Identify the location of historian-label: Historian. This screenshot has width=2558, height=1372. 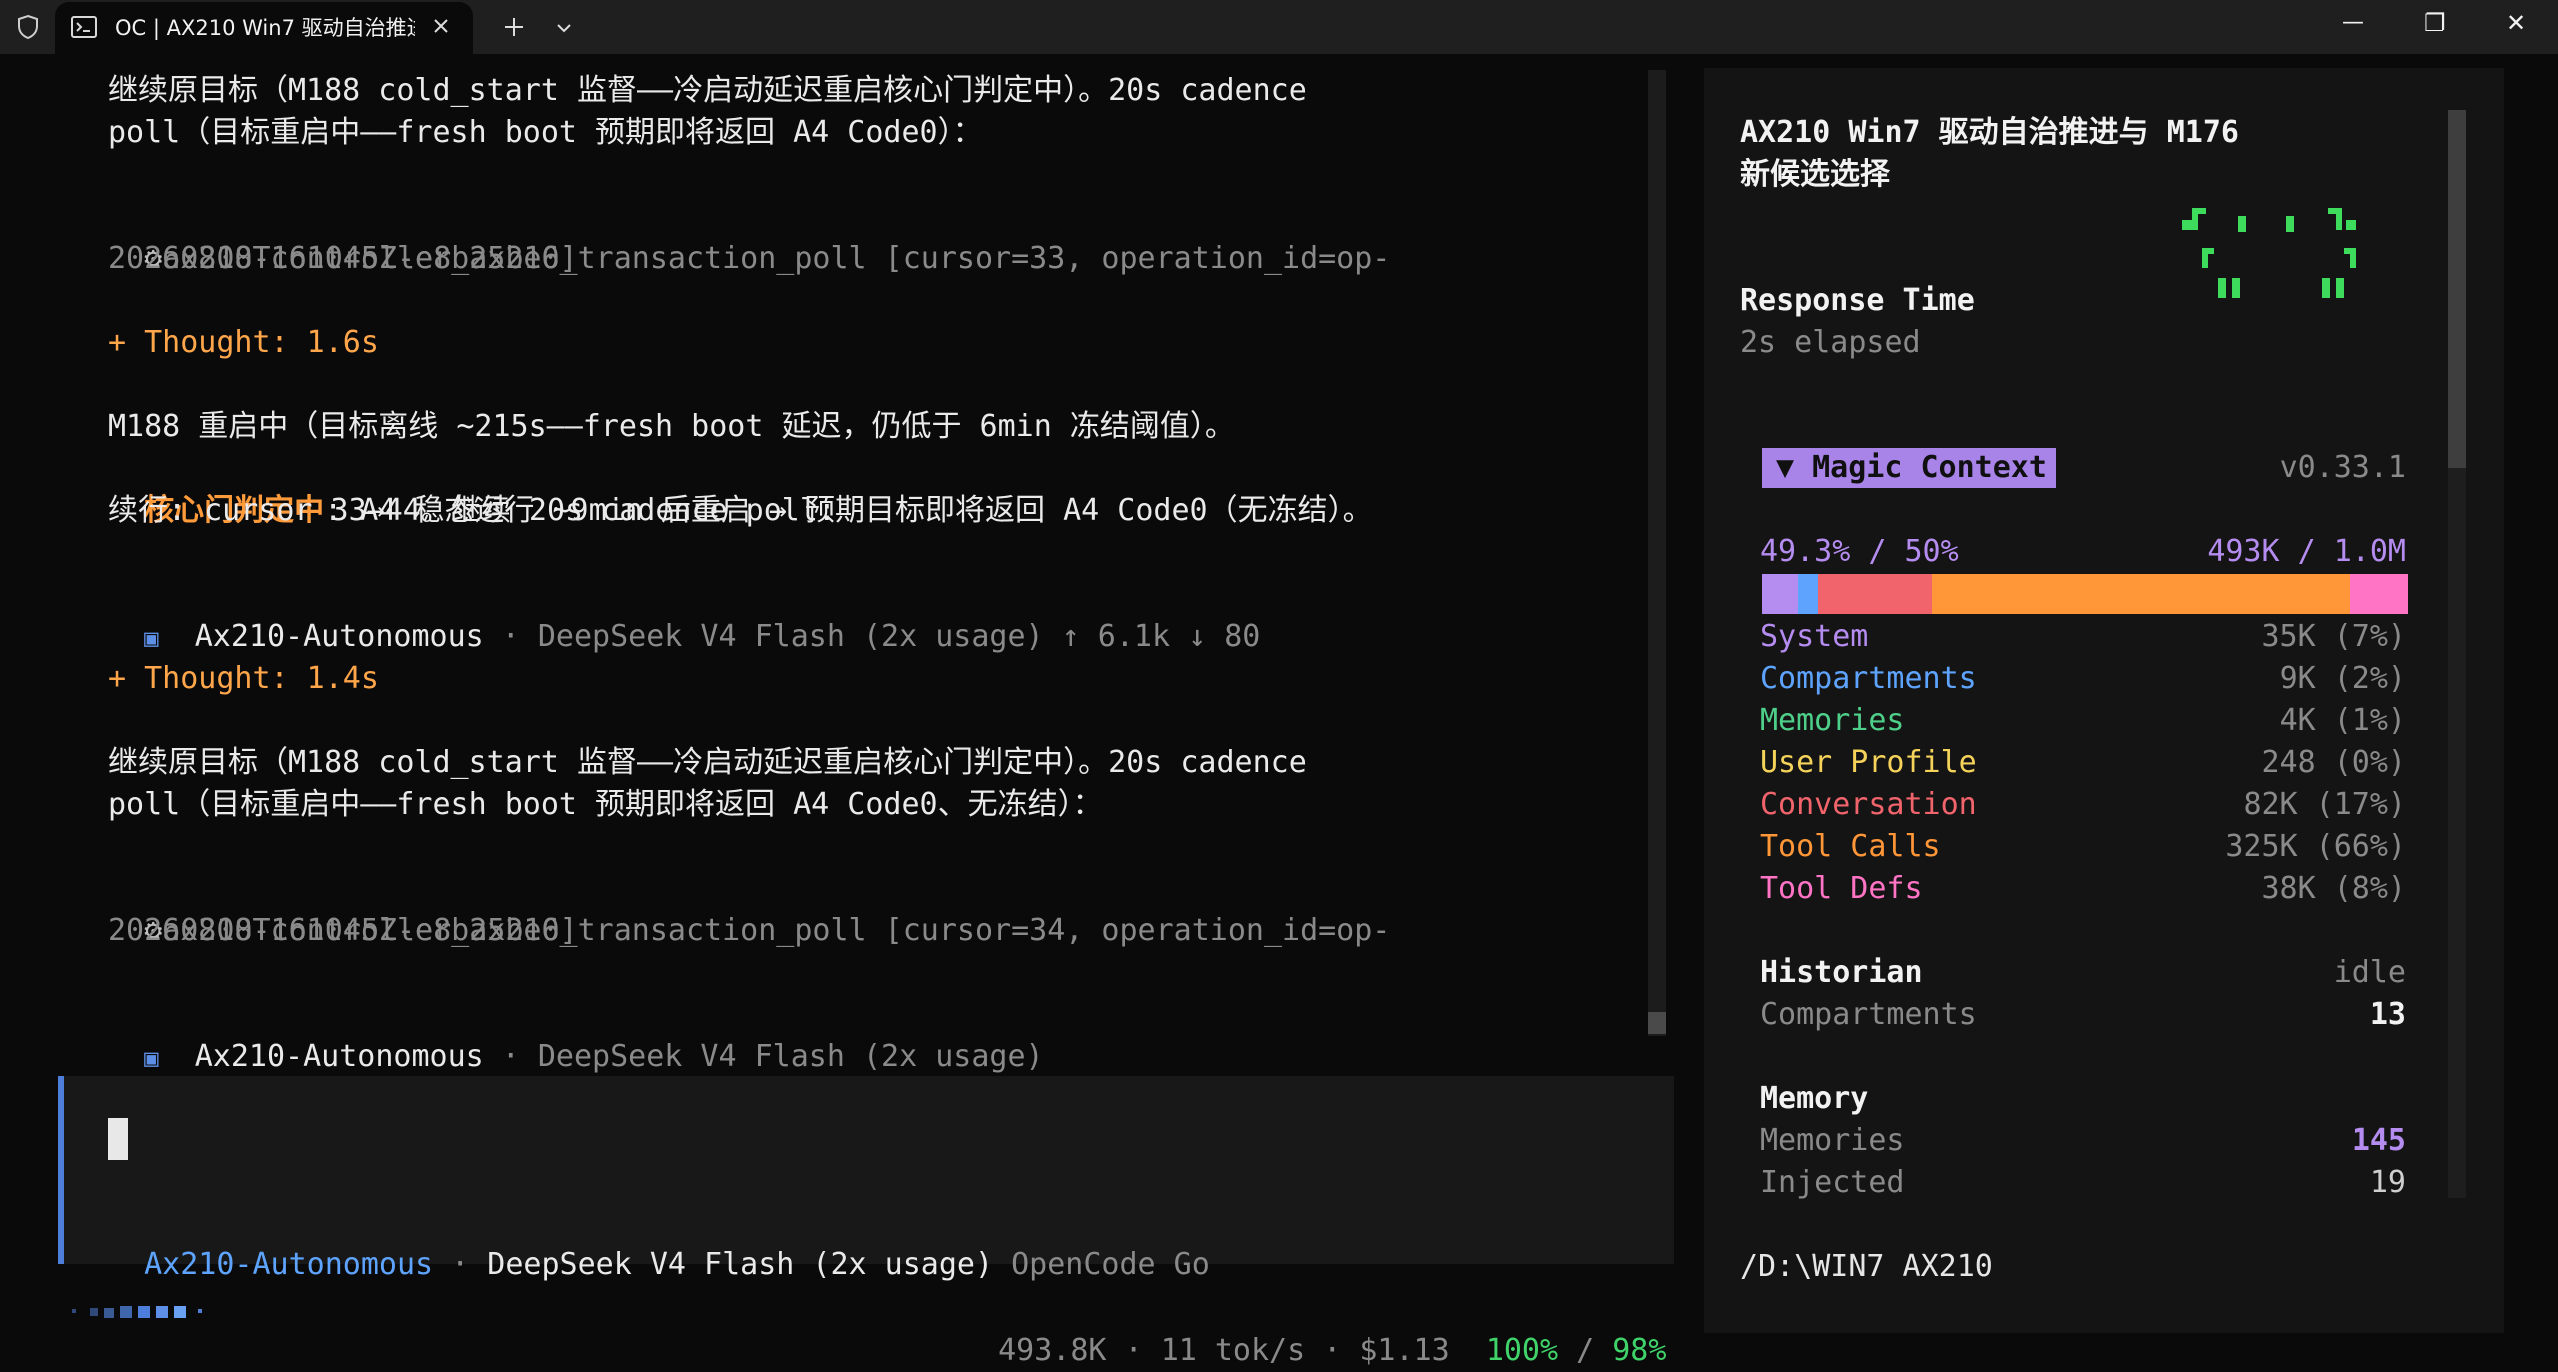
(1841, 972).